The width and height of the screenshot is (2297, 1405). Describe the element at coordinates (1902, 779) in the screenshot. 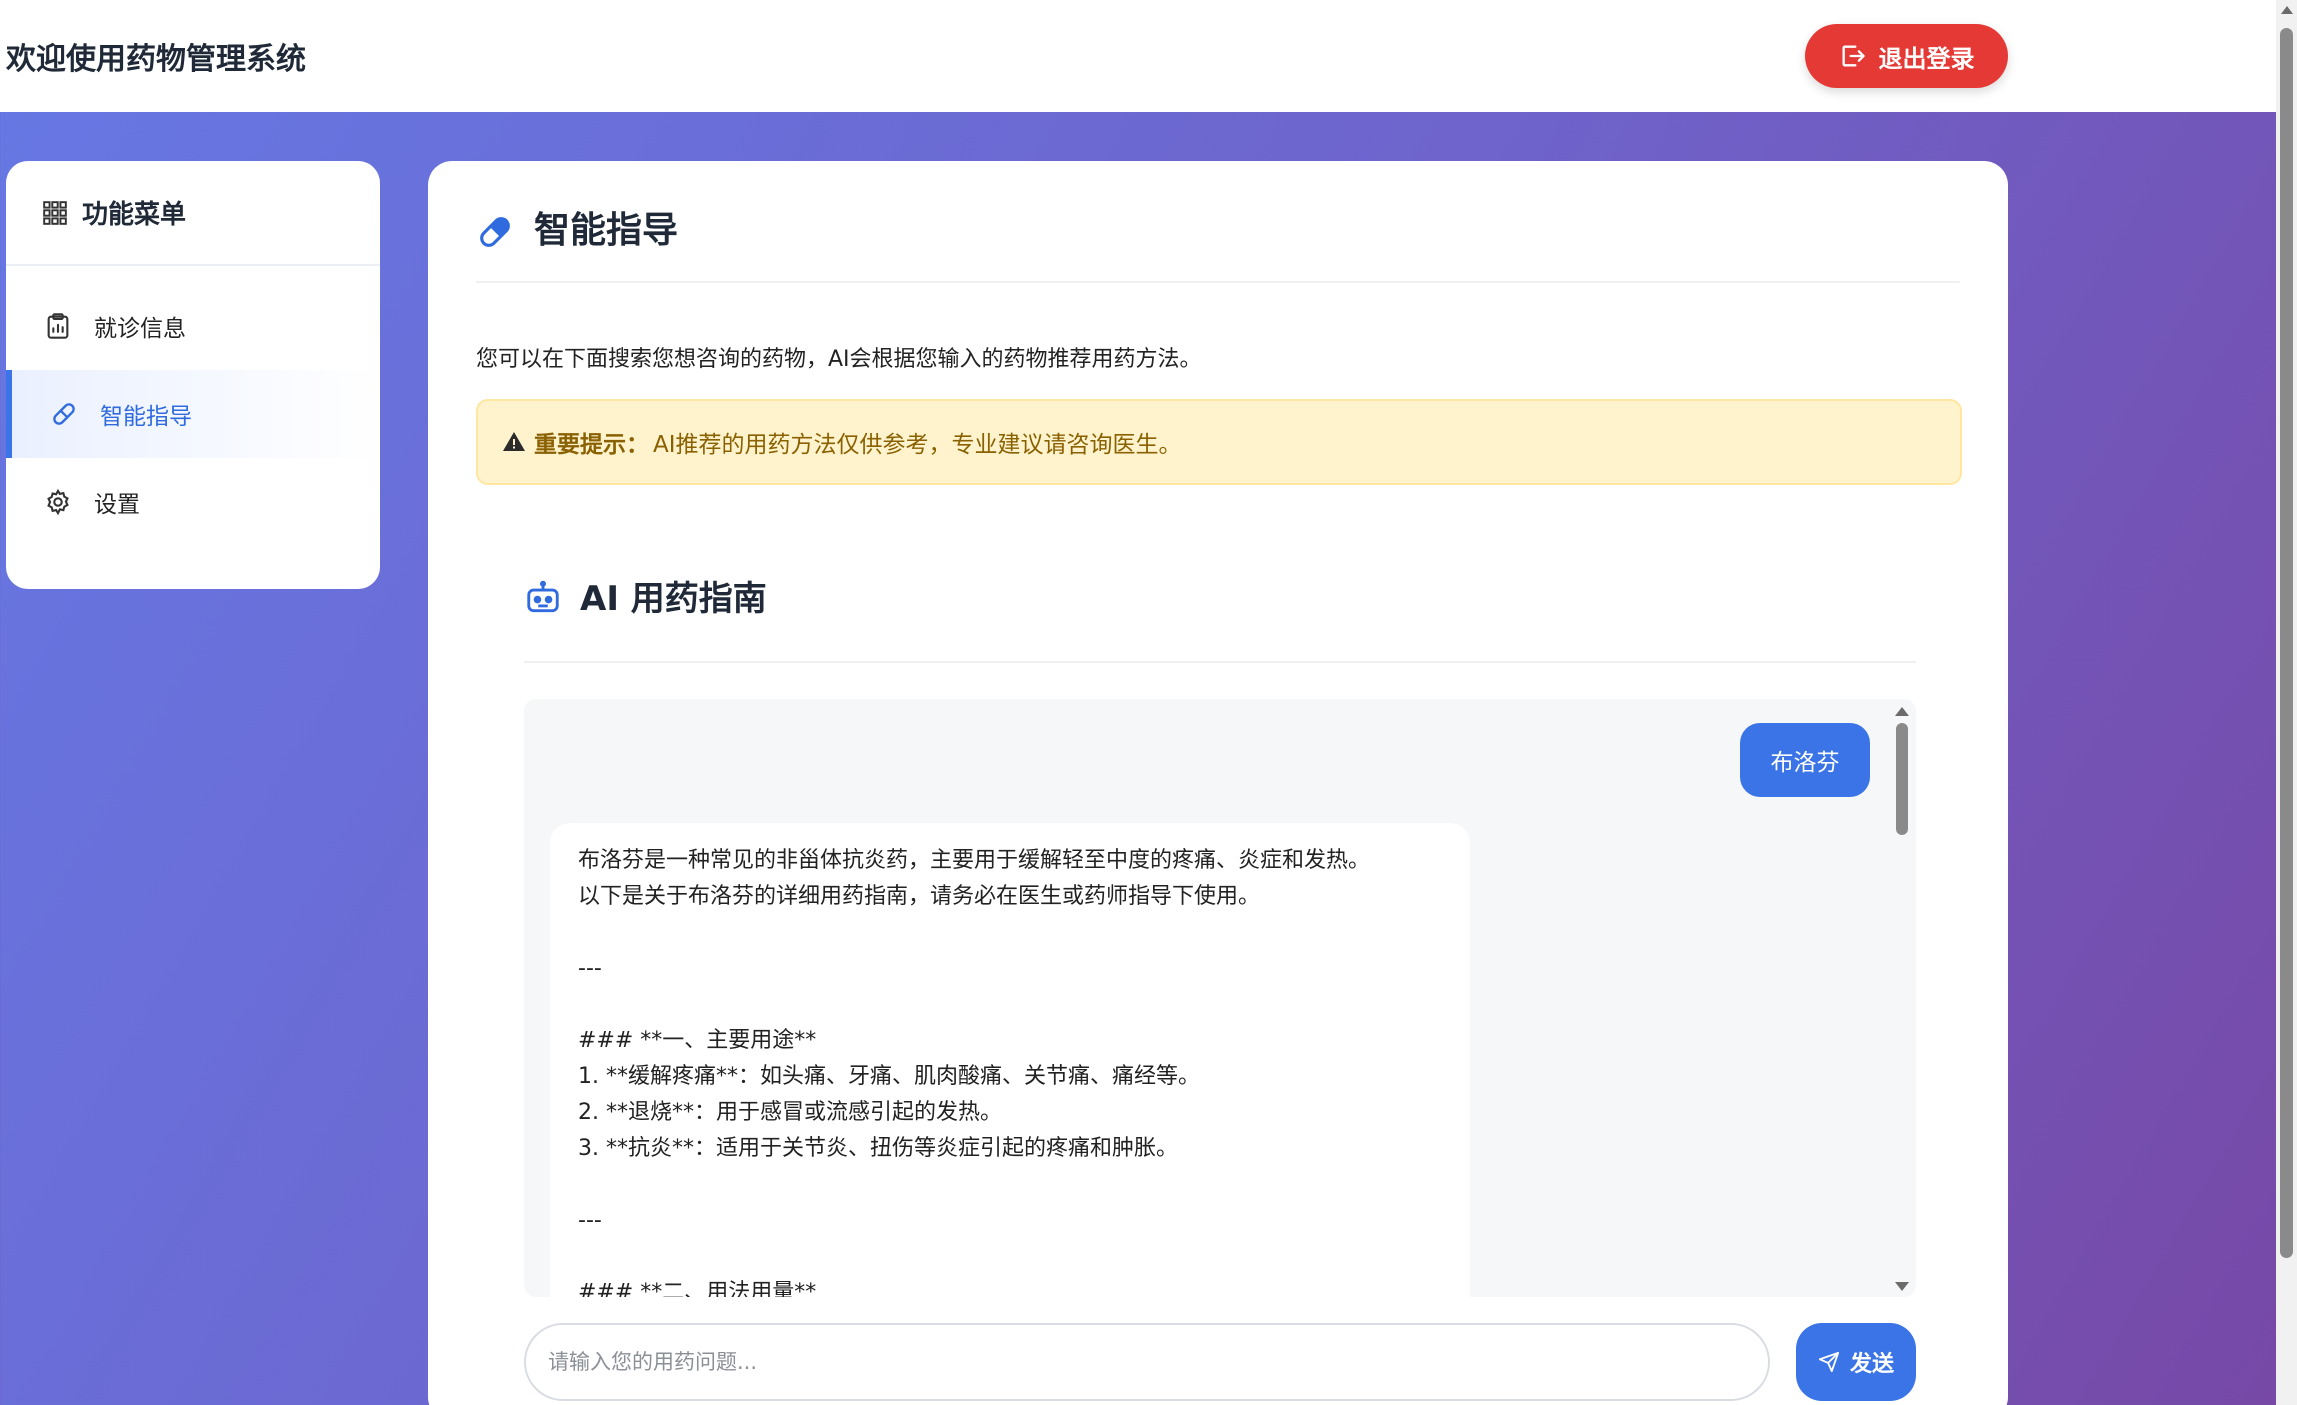

I see `chat-scrollbar-thumb` at that location.